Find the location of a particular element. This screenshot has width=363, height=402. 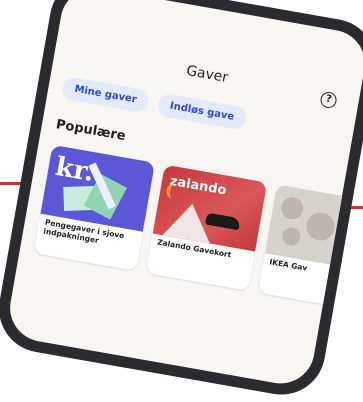

zalando-logo: zalando is located at coordinates (196, 187).